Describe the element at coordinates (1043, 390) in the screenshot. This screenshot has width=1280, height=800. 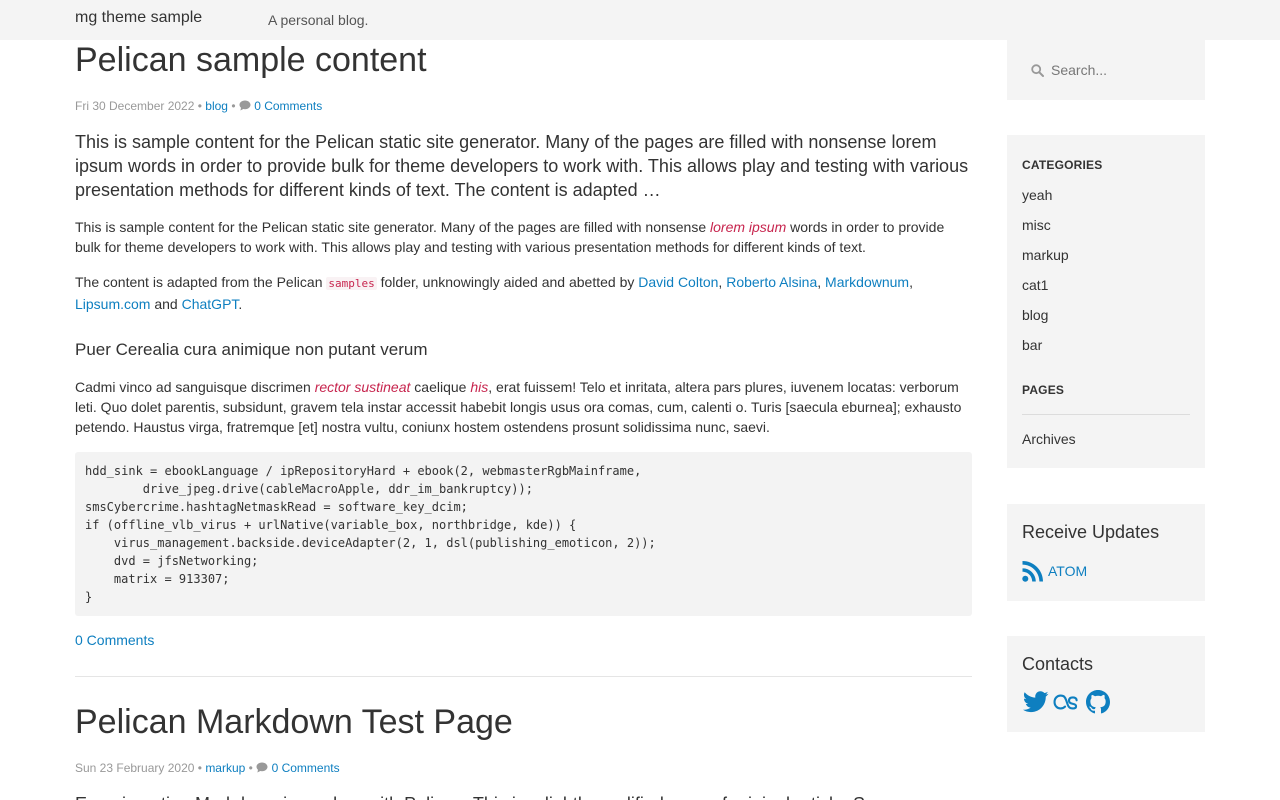
I see `pages-heading: PAGES` at that location.